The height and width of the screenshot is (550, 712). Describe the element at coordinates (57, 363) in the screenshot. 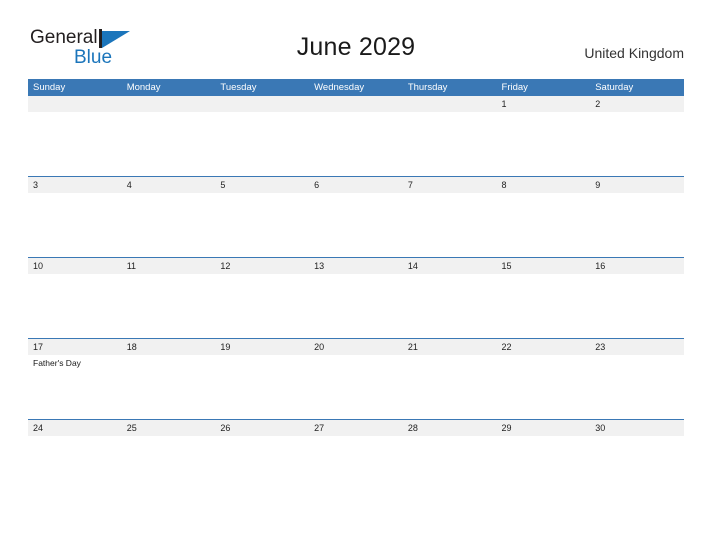

I see `holiday-label: Father's Day` at that location.